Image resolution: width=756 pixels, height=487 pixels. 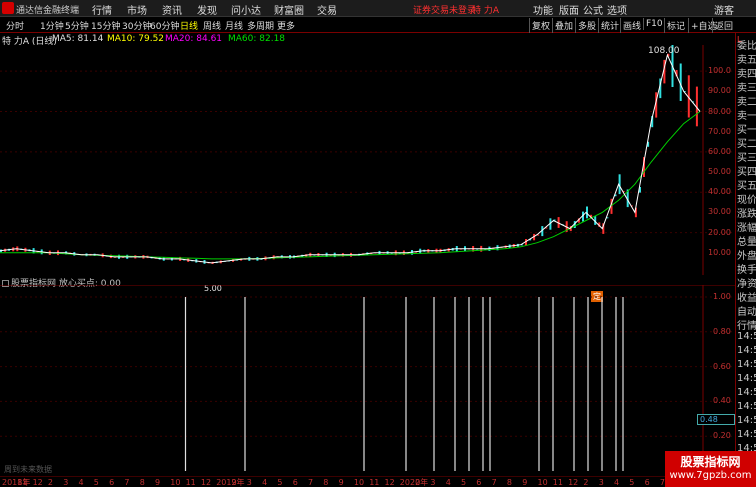 I want to click on tab-weekly: 周线, so click(x=212, y=25).